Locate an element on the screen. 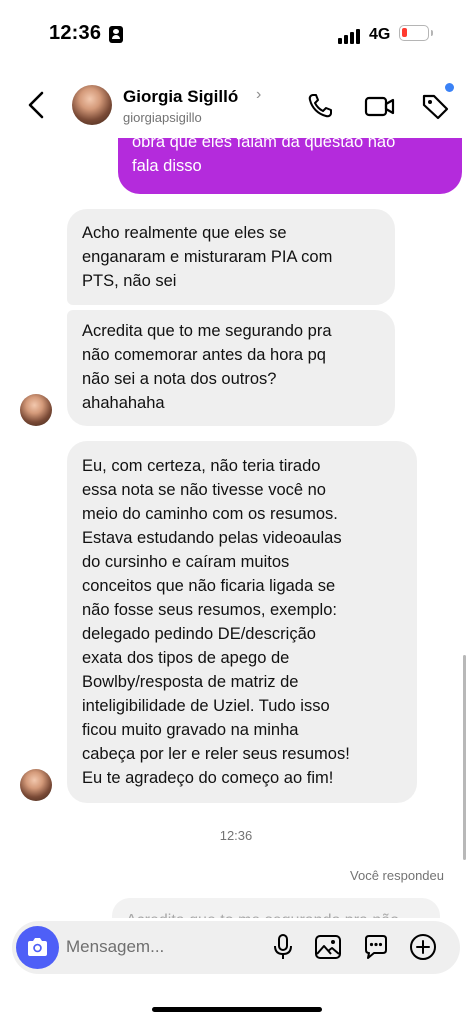 Image resolution: width=472 pixels, height=1024 pixels. message-composer is located at coordinates (236, 947).